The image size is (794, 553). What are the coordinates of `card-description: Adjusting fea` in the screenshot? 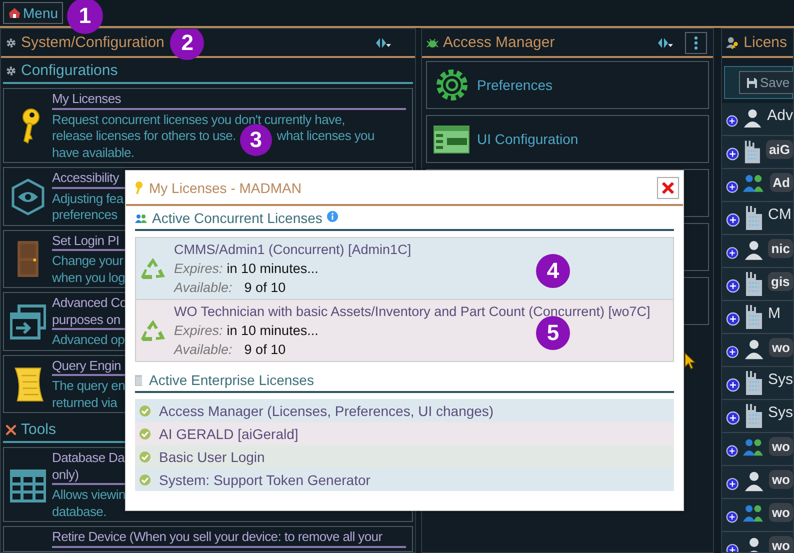 It's located at (88, 198).